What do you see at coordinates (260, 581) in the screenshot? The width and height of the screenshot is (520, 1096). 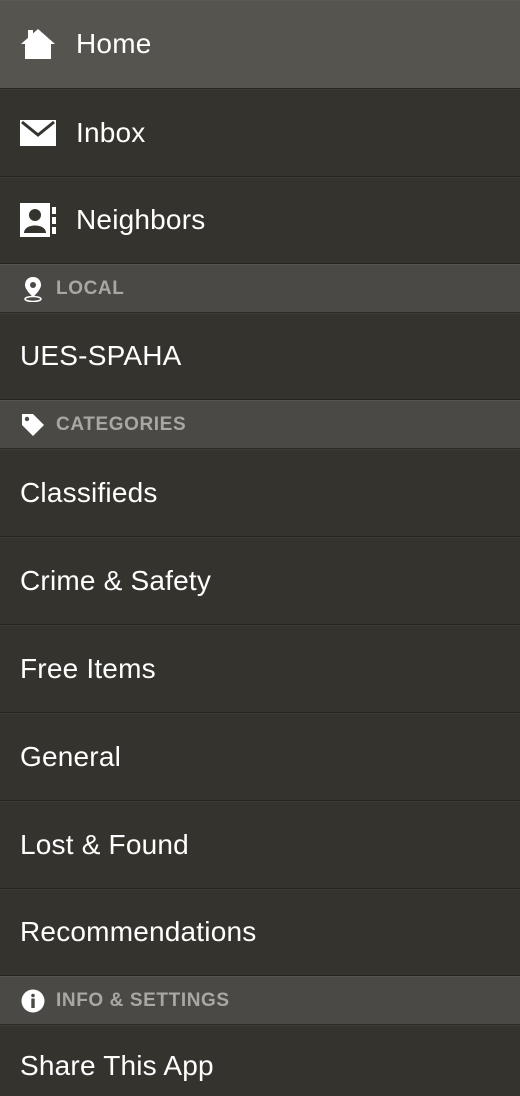 I see `menu-item-crime-safety: Crime & Safety` at bounding box center [260, 581].